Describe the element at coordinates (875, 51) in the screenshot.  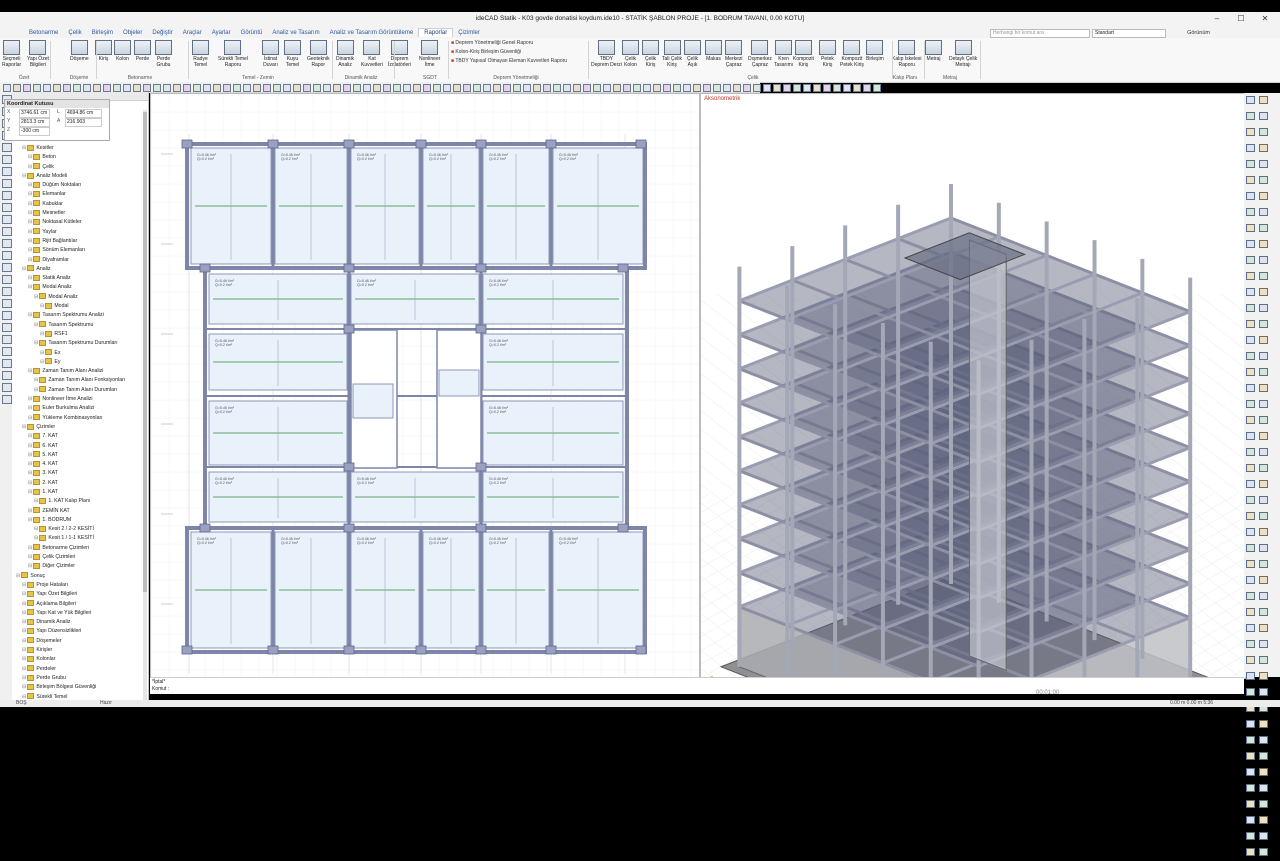
I see `ribbon-button: Birleşim` at that location.